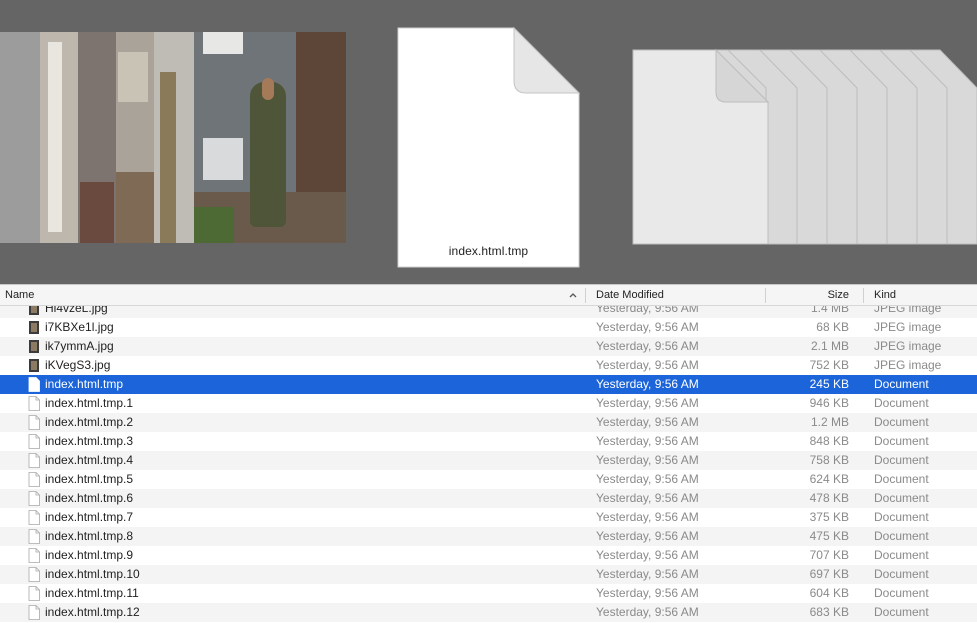  I want to click on selected-document-preview, so click(488, 147).